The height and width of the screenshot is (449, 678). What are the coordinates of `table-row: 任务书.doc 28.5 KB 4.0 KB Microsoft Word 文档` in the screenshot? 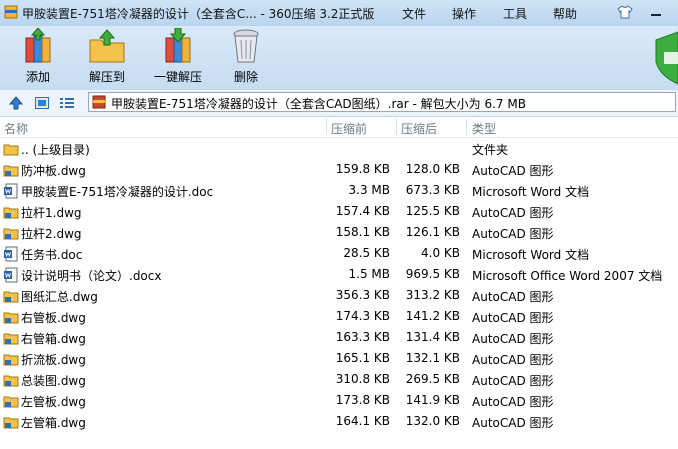 It's located at (339, 253).